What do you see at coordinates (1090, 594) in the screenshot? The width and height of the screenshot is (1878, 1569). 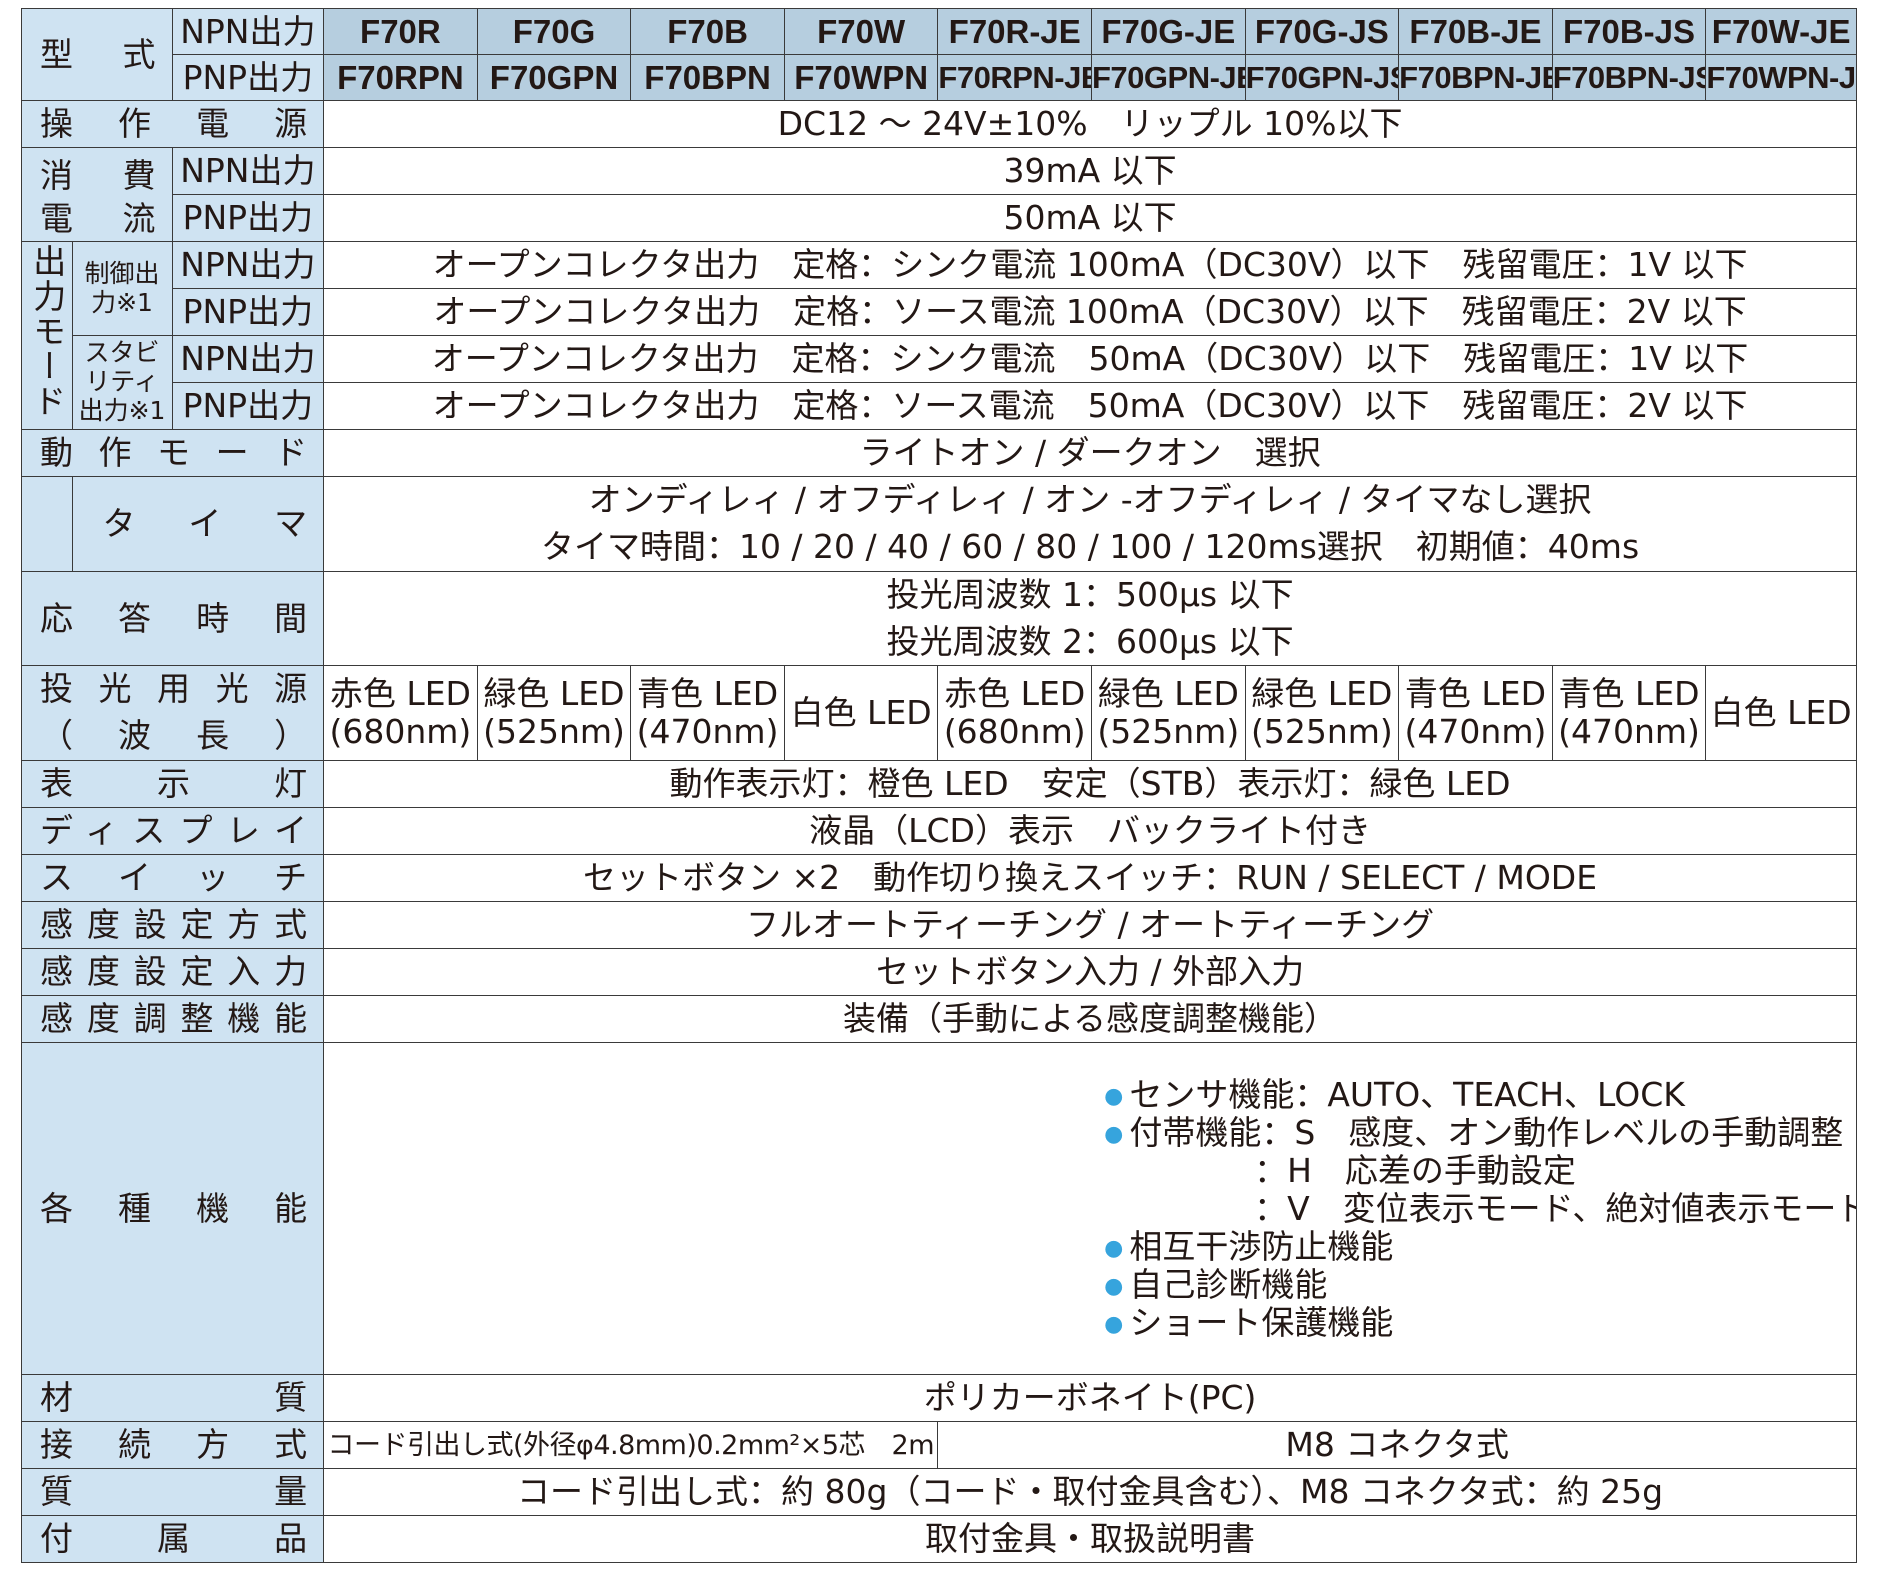 I see `response-line: 投光周波数 1：500μs 以下` at bounding box center [1090, 594].